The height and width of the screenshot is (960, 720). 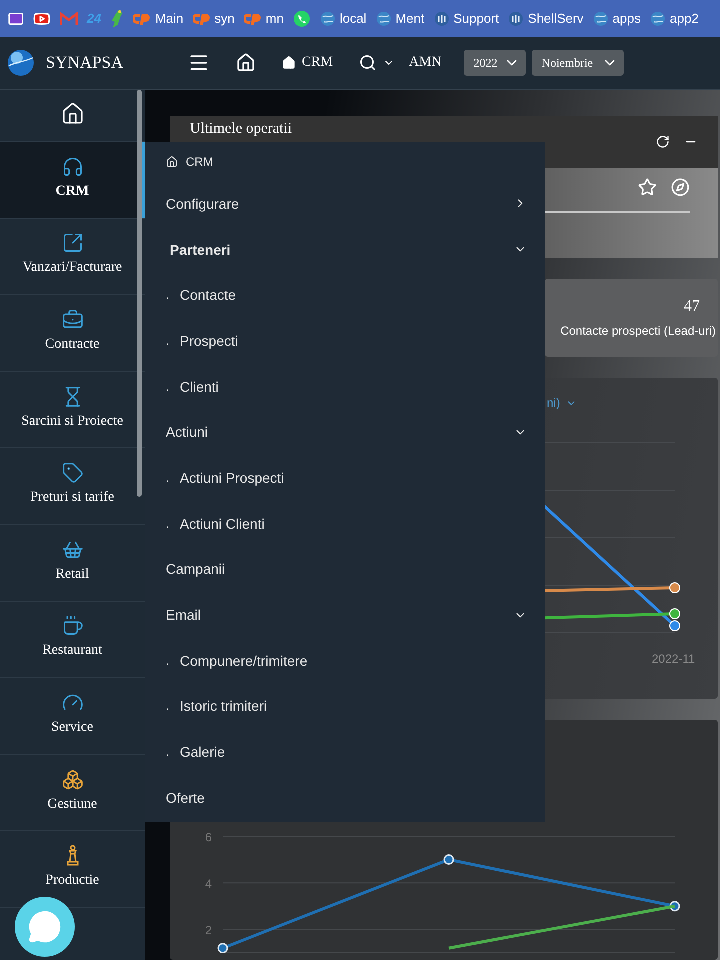 I want to click on submenu-item: . Istoric trimiteri, so click(x=345, y=707).